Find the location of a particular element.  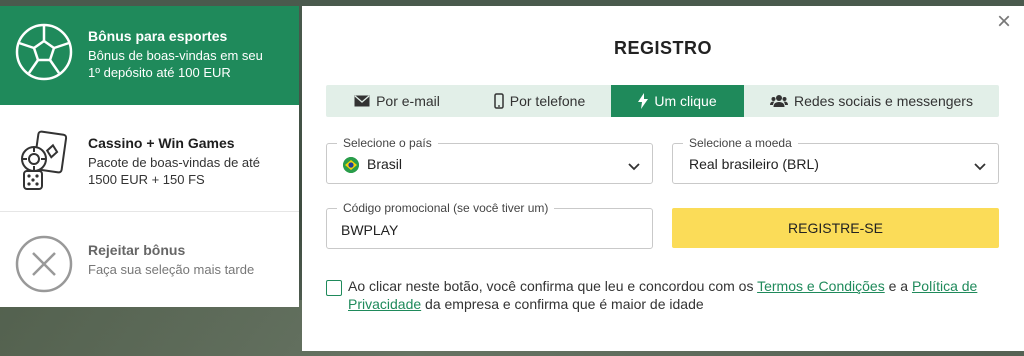

consent-checkbox is located at coordinates (334, 288).